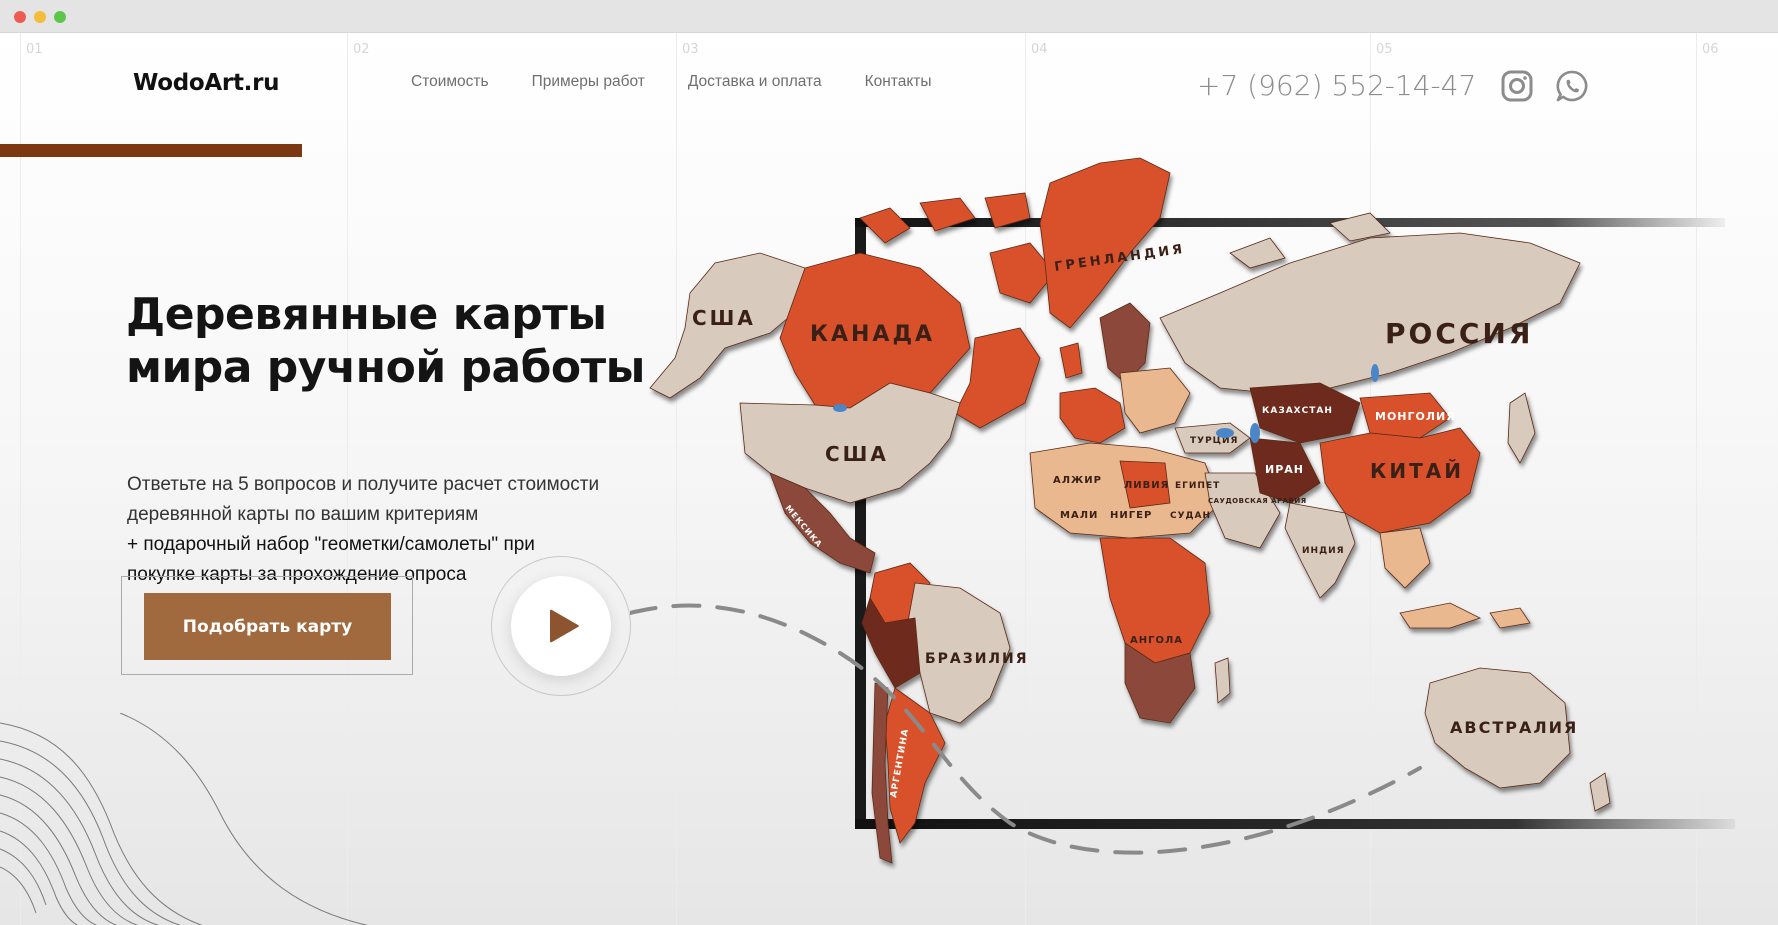 This screenshot has height=925, width=1778. What do you see at coordinates (1255, 433) in the screenshot?
I see `map-caspian-sea` at bounding box center [1255, 433].